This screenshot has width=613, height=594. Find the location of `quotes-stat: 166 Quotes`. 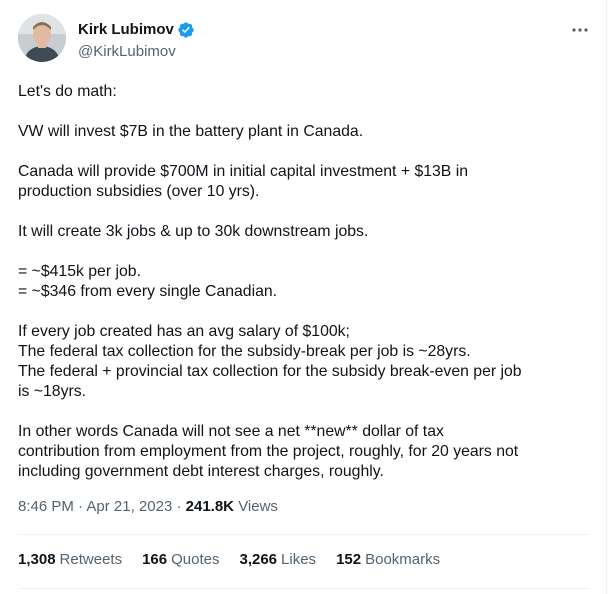

quotes-stat: 166 Quotes is located at coordinates (180, 560).